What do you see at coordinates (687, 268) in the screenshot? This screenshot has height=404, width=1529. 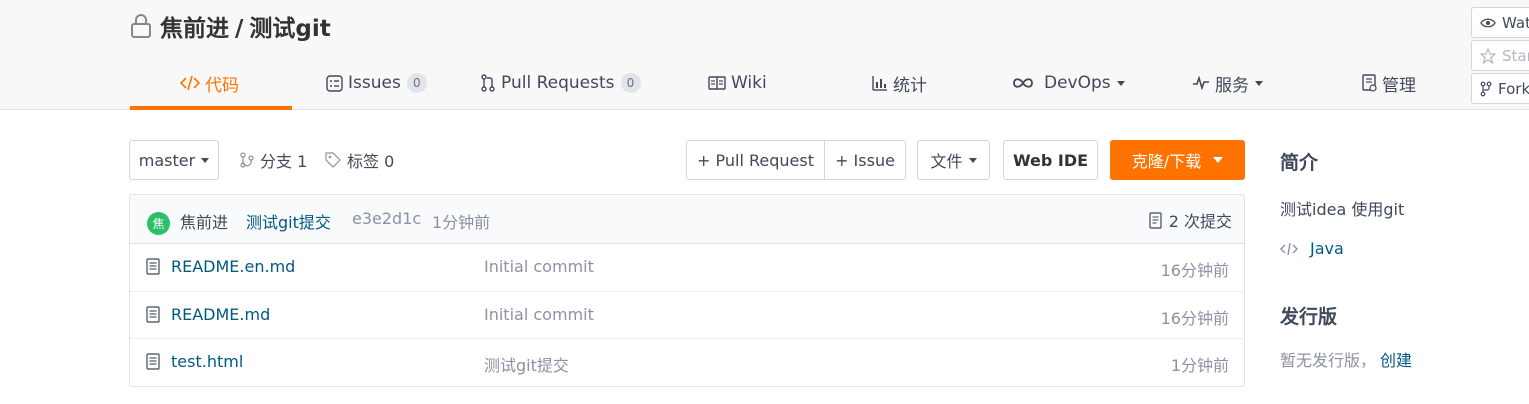 I see `table-row: README.en.md Initial commit 16分钟前` at bounding box center [687, 268].